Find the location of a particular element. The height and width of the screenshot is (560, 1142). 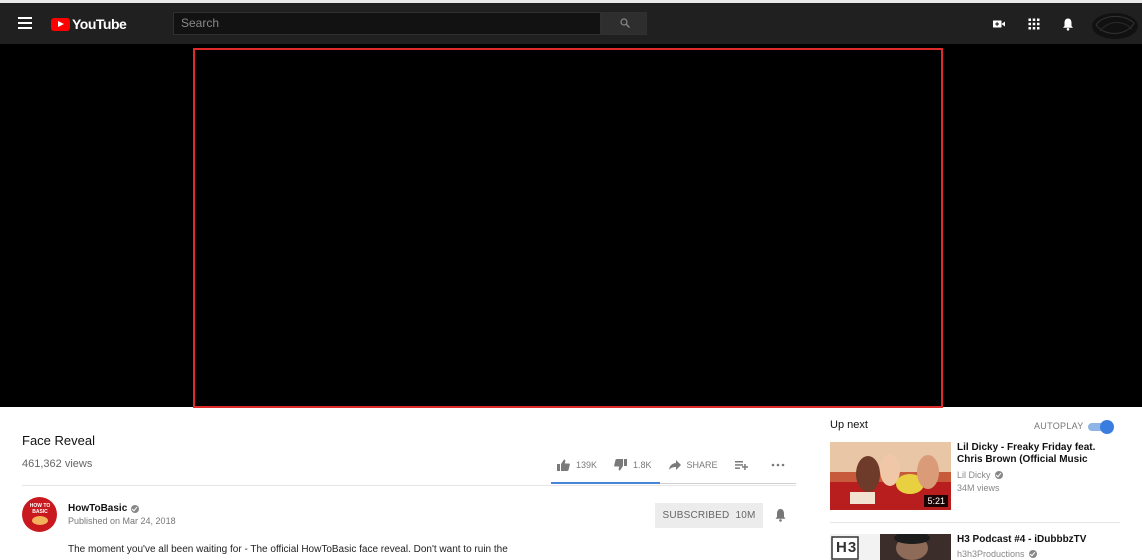

hamburger-menu-icon is located at coordinates (25, 23).